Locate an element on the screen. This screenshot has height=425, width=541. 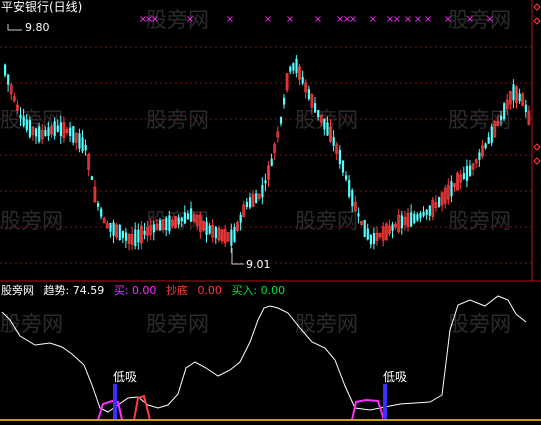
high-pointer is located at coordinates (14, 27).